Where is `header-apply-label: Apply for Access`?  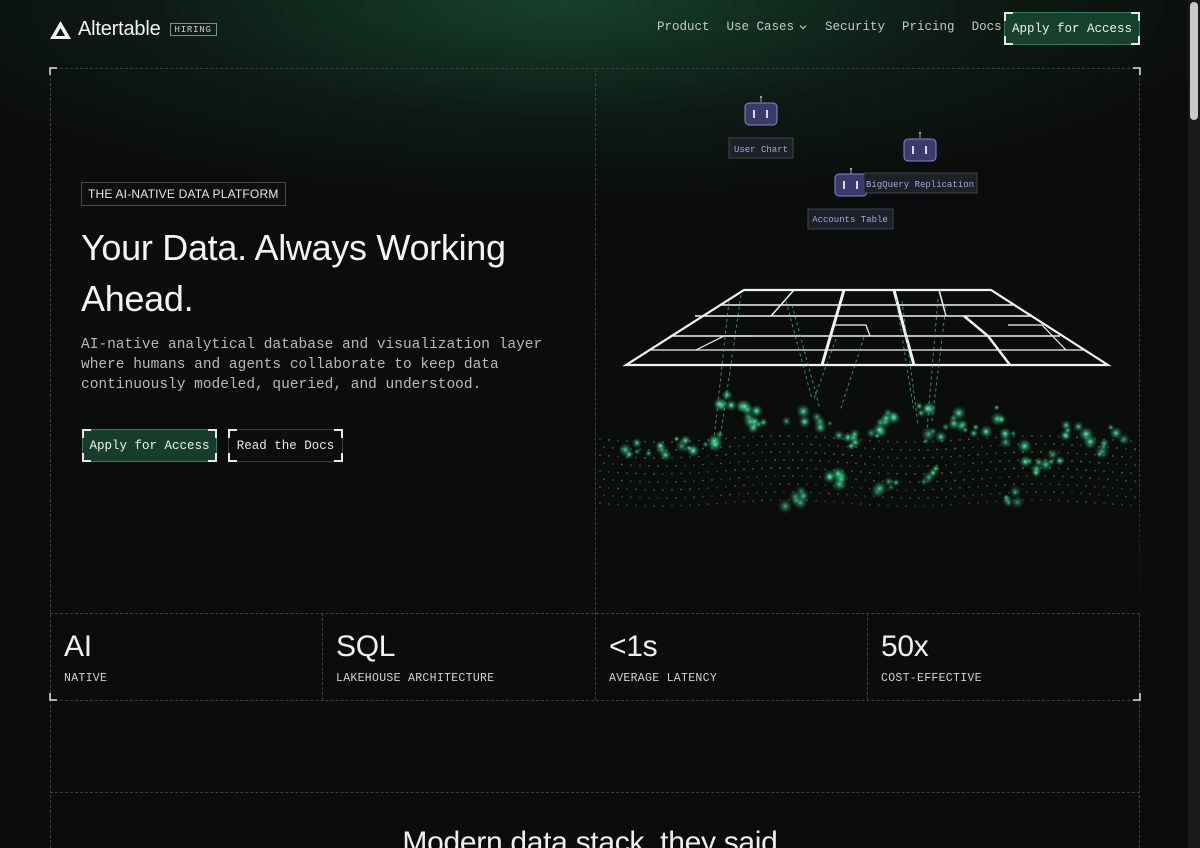
header-apply-label: Apply for Access is located at coordinates (1072, 28).